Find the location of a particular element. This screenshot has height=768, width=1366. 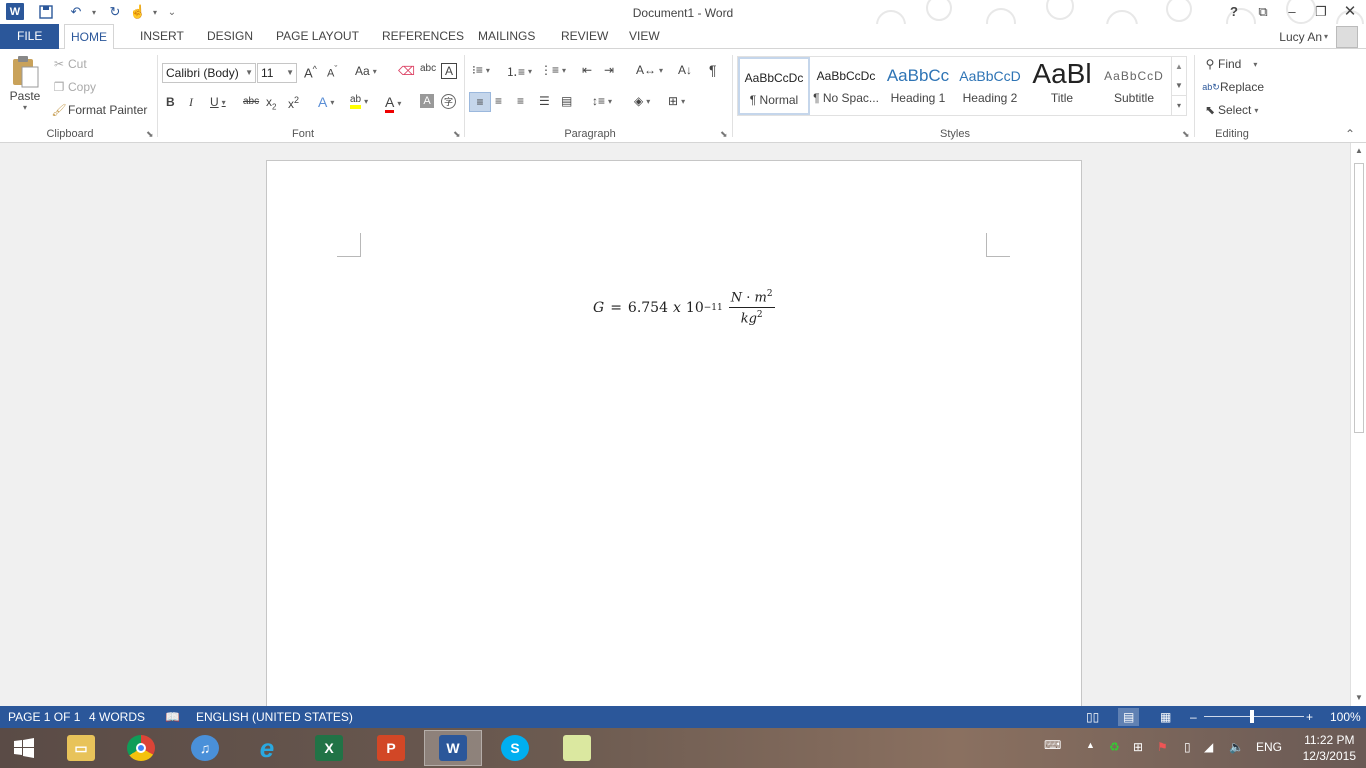

action-center-icon: ⚑ is located at coordinates (1162, 747).